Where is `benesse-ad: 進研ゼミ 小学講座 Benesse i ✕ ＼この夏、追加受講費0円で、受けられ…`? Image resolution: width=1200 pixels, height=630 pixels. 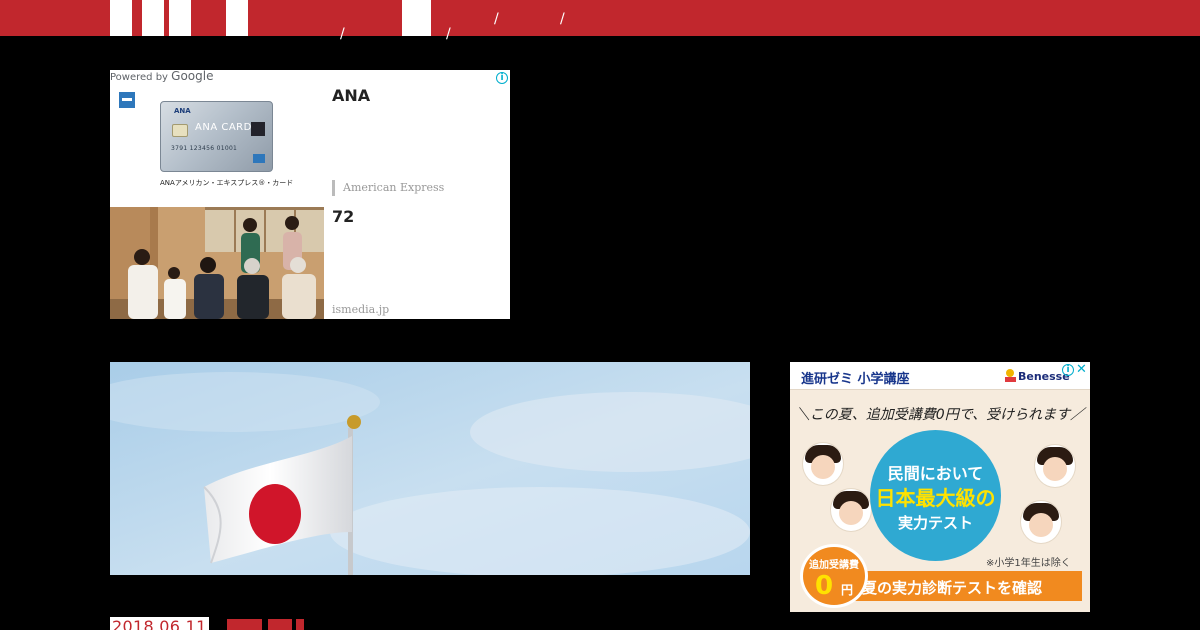
benesse-ad: 進研ゼミ 小学講座 Benesse i ✕ ＼この夏、追加受講費0円で、受けられ… is located at coordinates (940, 487).